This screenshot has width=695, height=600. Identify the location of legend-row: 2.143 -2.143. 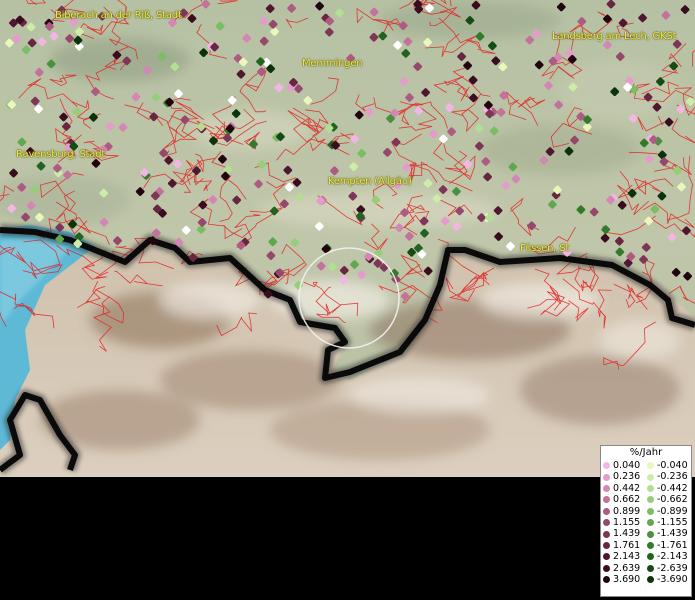
(647, 556).